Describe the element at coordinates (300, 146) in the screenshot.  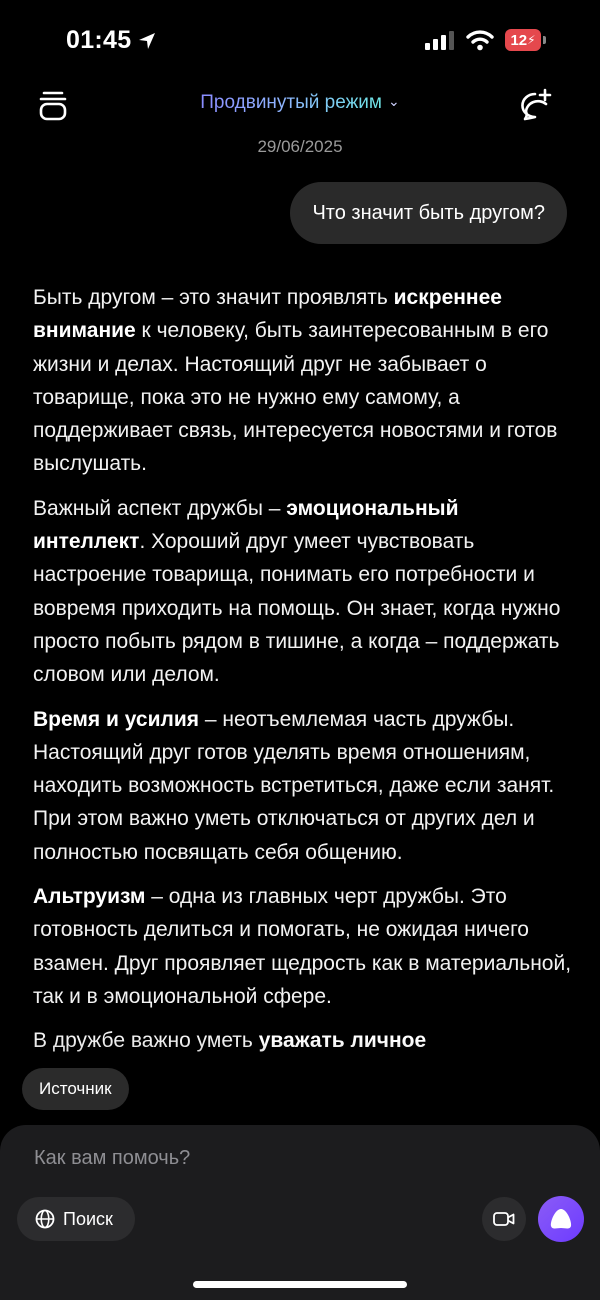
I see `chat-date: 29/06/2025` at that location.